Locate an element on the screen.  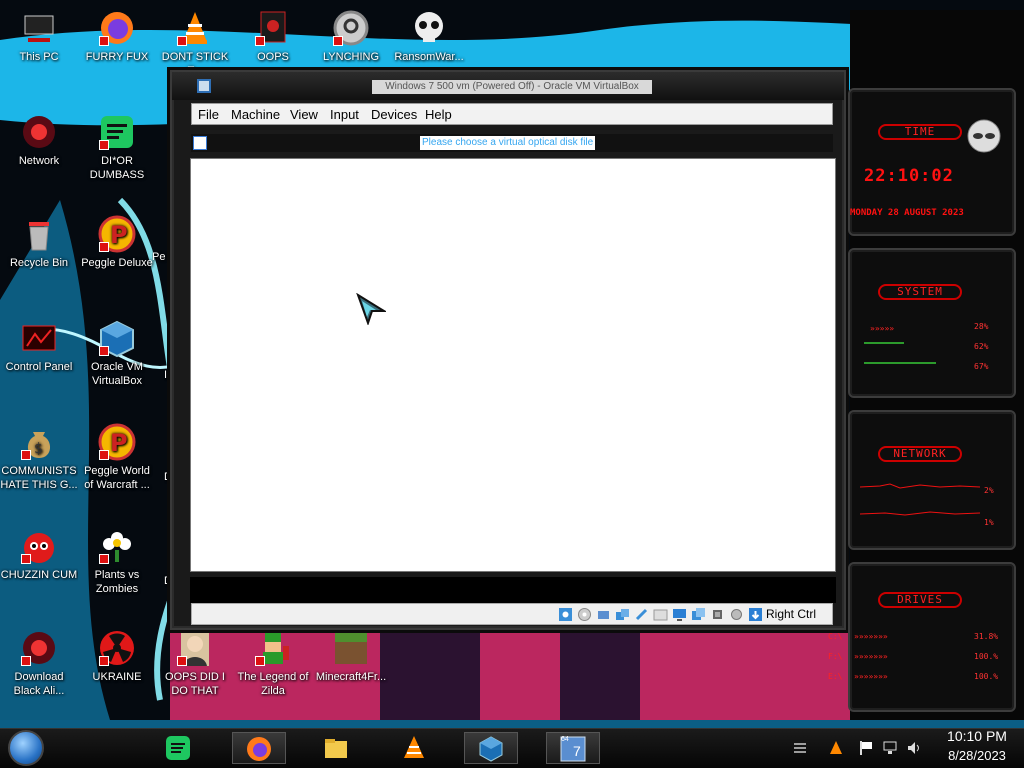
desktop-icon-discord: DI*OR DUMBASS is located at coordinates (117, 147).